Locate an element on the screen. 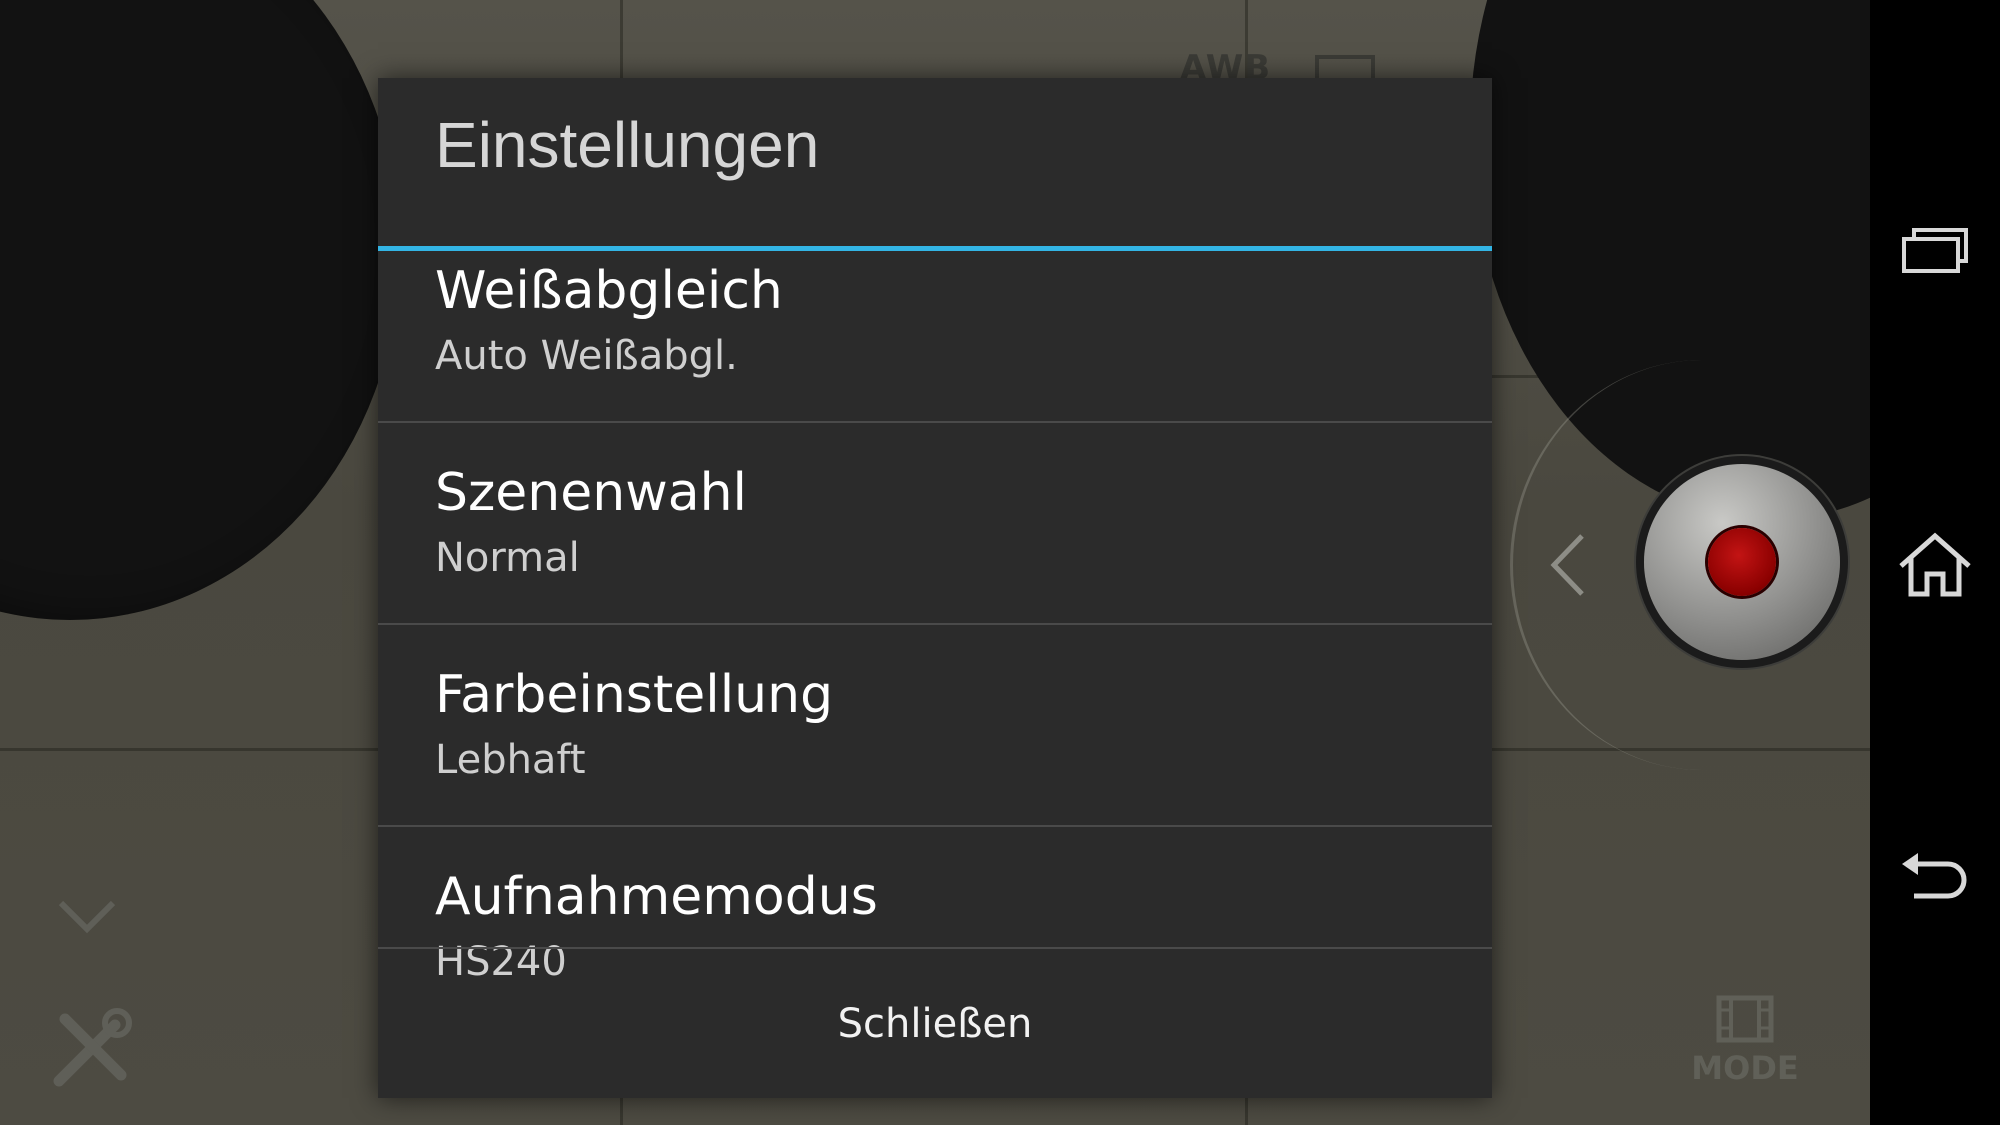 The width and height of the screenshot is (2000, 1125). scene-dark-object is located at coordinates (200, 310).